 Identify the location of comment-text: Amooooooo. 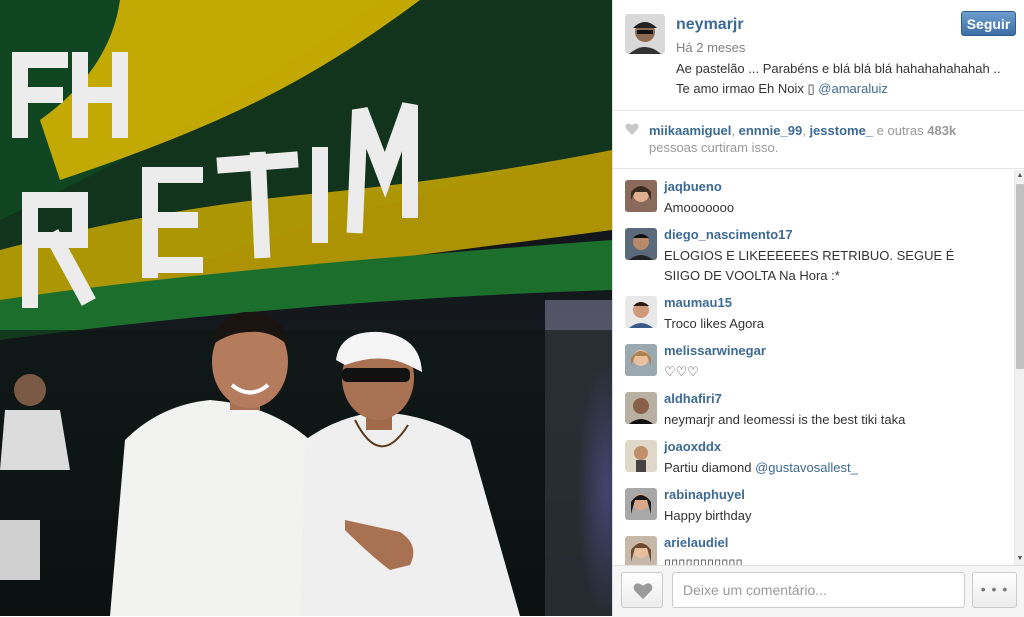
(699, 207).